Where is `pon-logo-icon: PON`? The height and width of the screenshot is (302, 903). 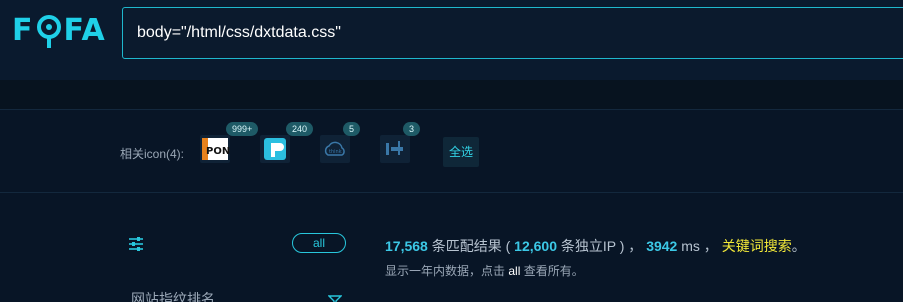
pon-logo-icon: PON is located at coordinates (216, 149).